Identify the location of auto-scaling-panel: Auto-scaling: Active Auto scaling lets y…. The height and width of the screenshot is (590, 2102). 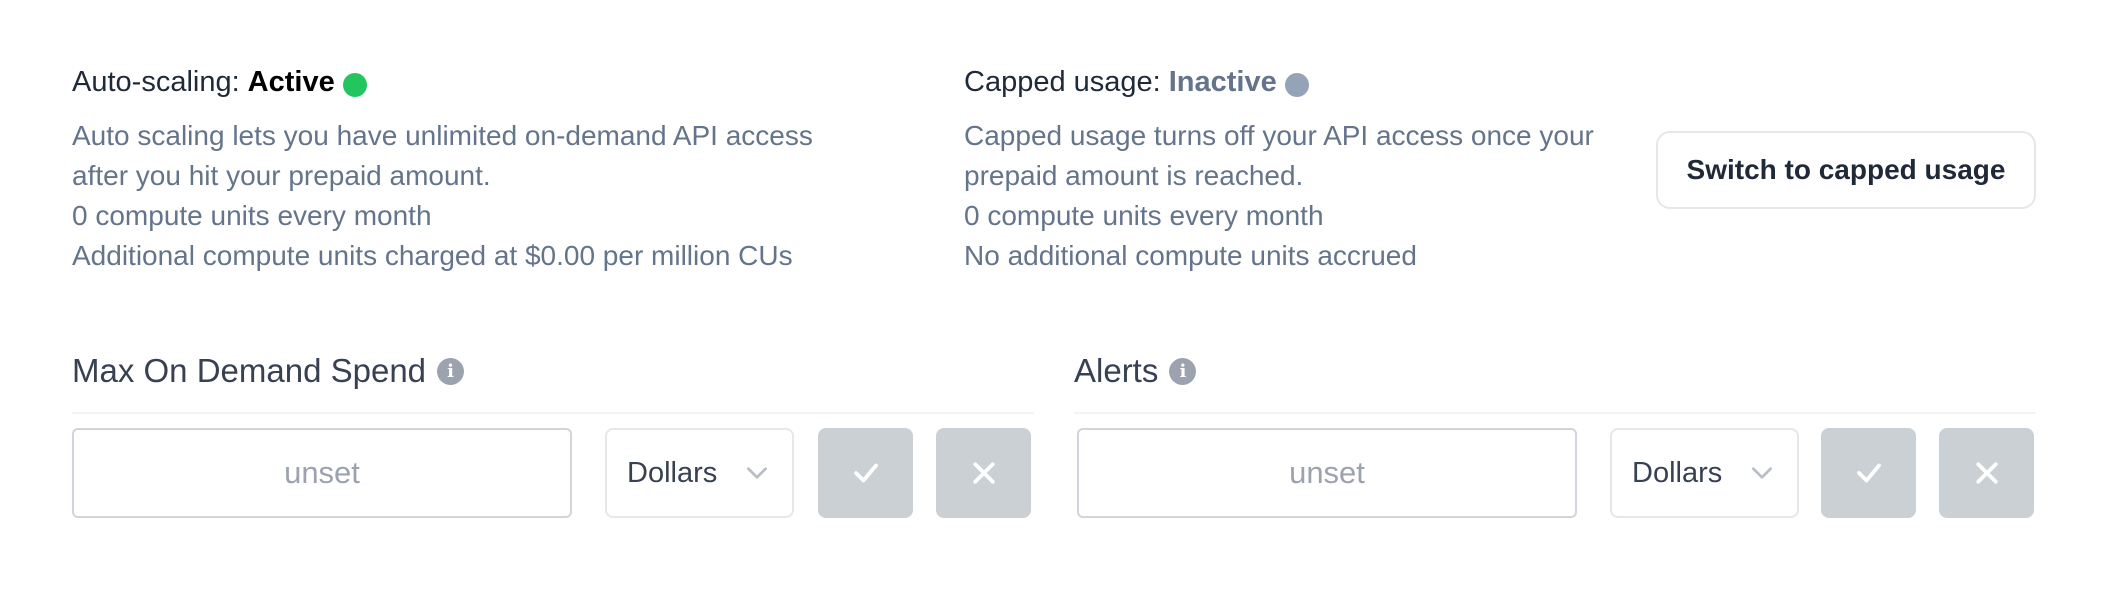
(482, 168).